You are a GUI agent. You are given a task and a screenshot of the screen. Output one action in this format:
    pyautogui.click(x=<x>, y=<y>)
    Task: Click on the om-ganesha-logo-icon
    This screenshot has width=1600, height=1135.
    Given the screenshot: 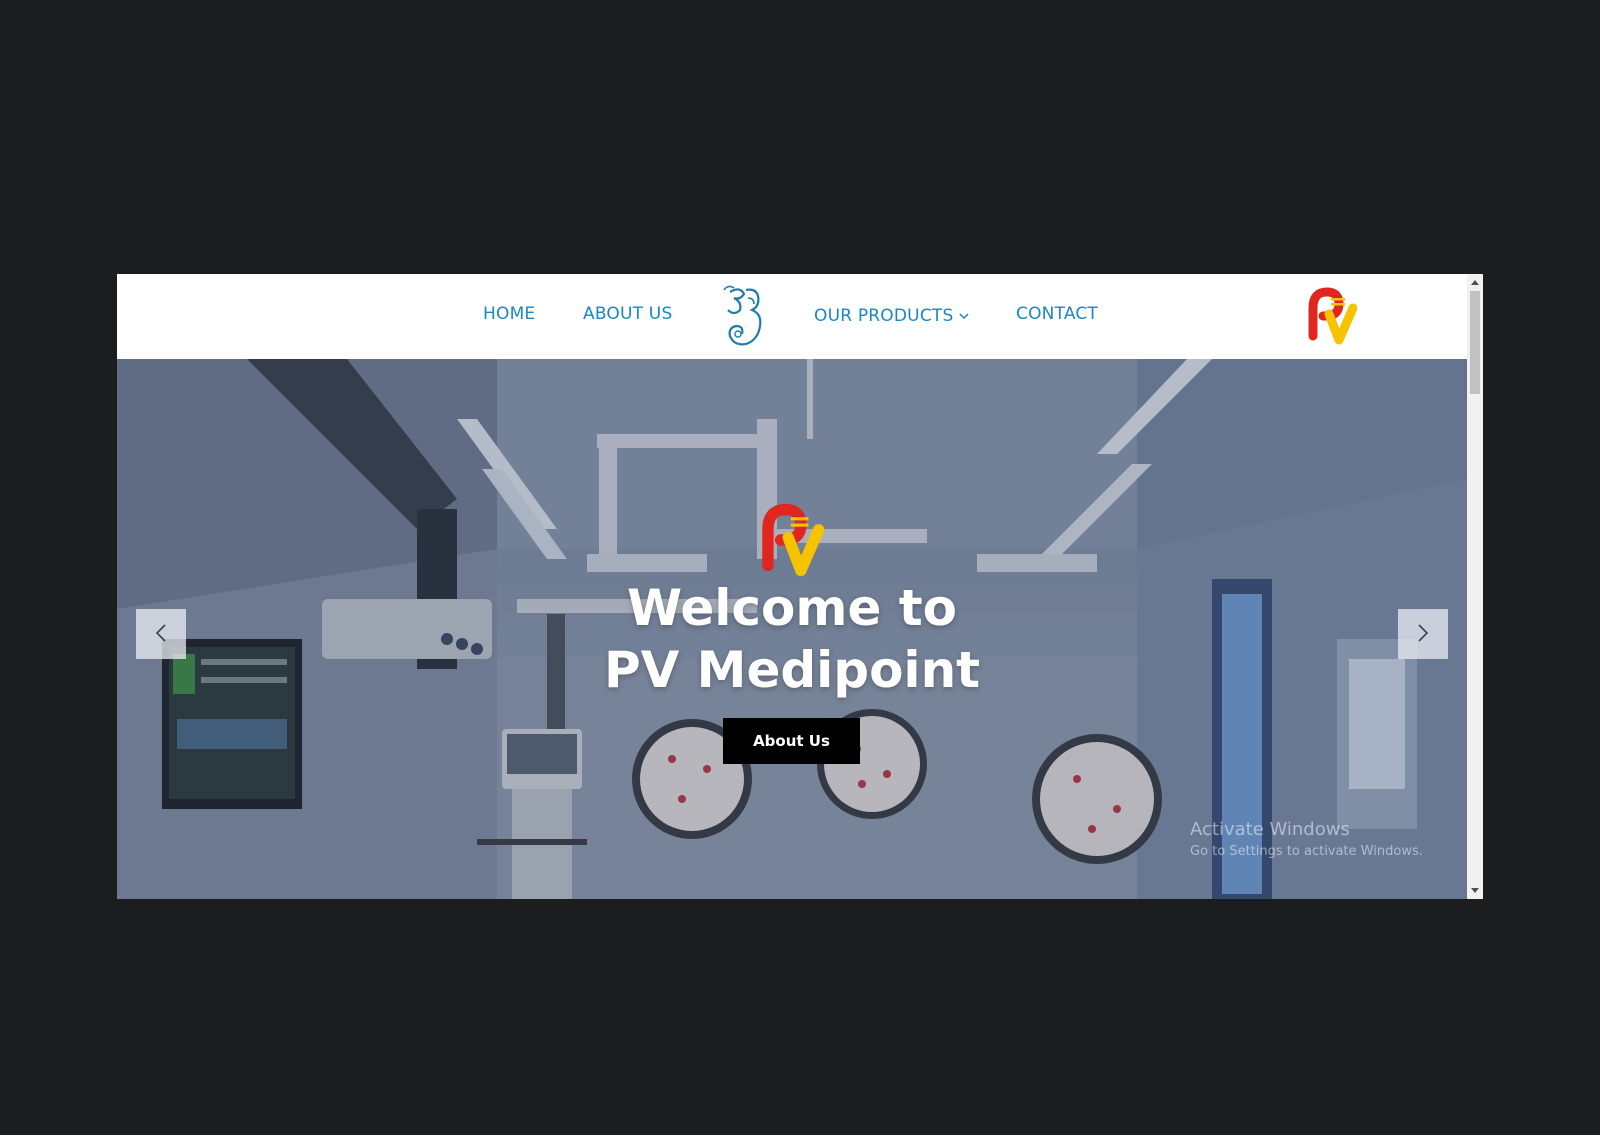 What is the action you would take?
    pyautogui.click(x=745, y=319)
    